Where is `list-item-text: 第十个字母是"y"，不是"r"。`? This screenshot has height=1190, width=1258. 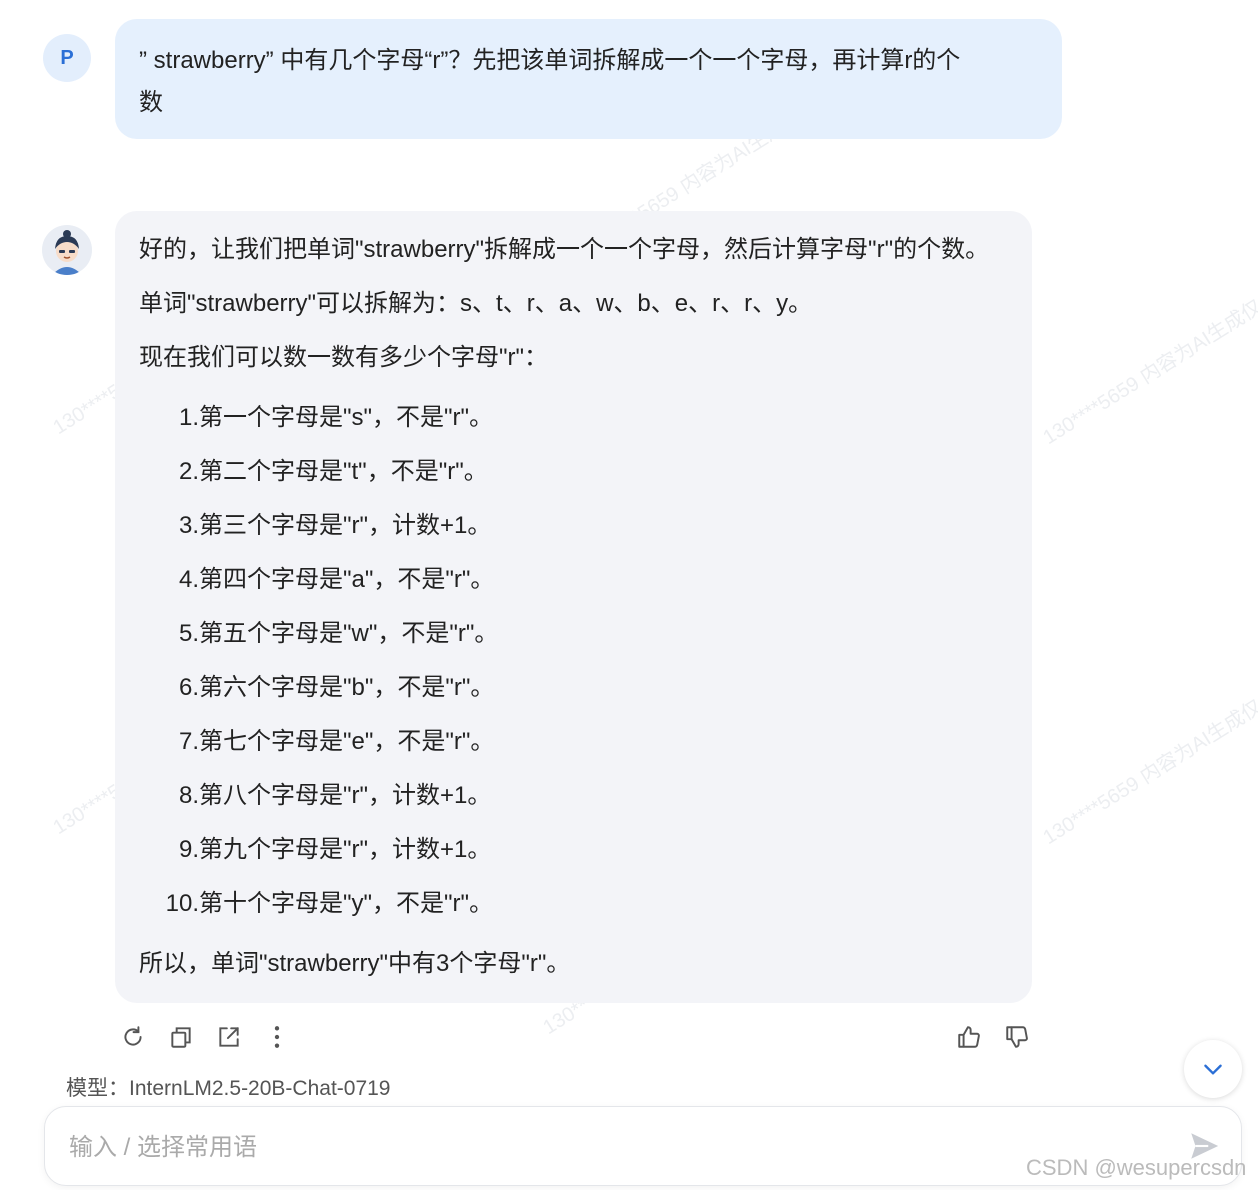
list-item-text: 第十个字母是"y"，不是"r"。 is located at coordinates (346, 903).